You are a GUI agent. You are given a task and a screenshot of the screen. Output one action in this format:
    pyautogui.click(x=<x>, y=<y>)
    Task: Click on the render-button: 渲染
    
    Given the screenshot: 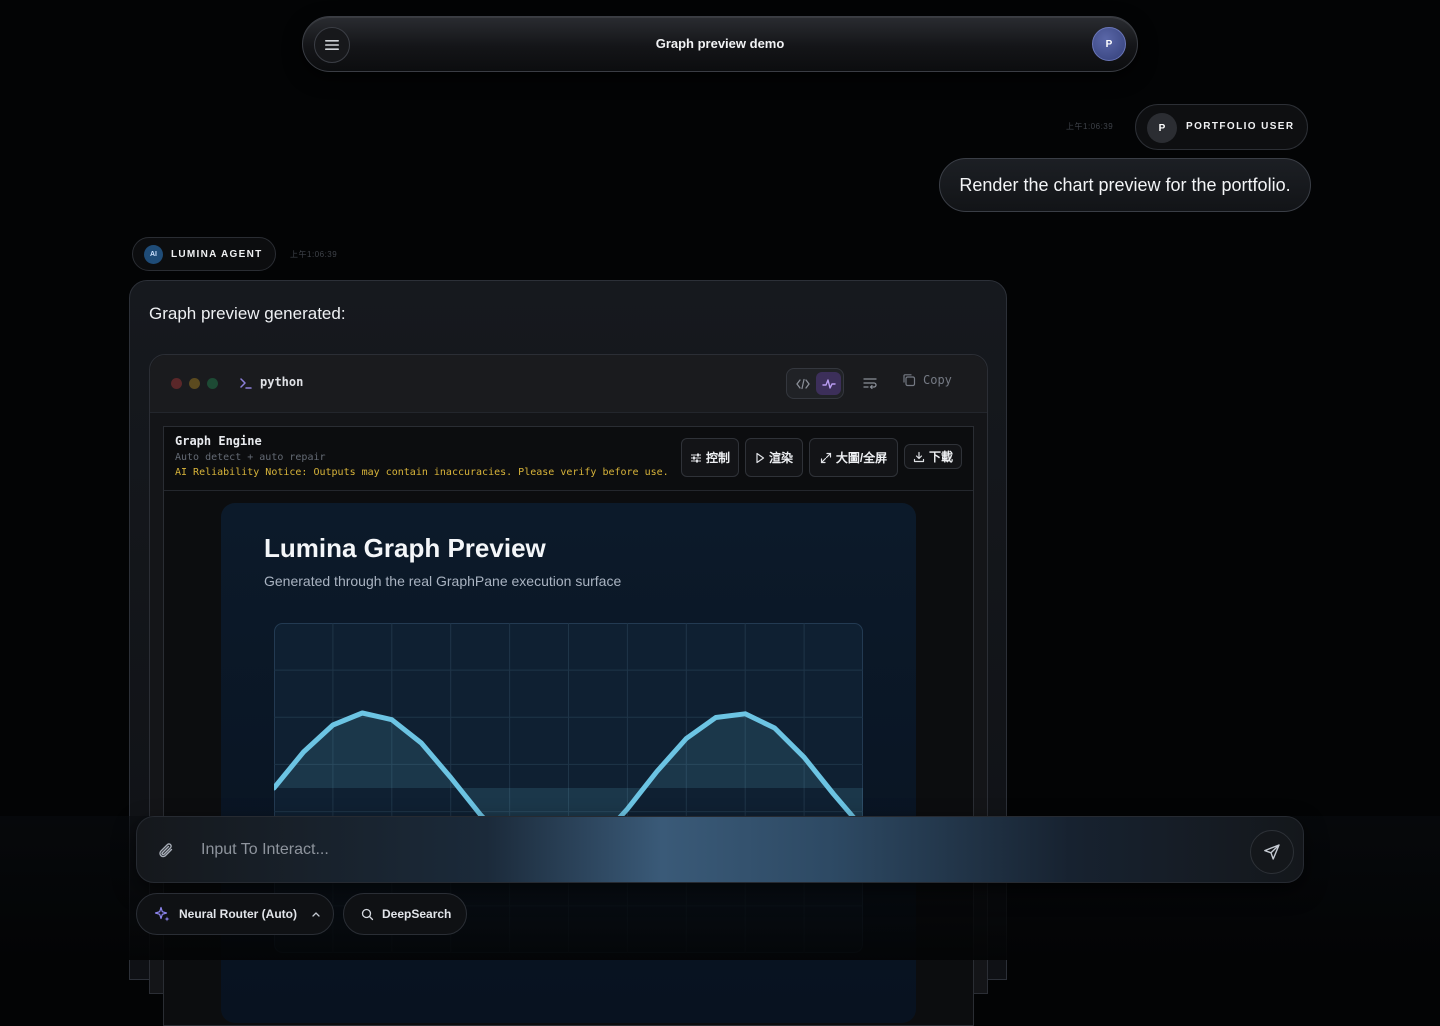 What is the action you would take?
    pyautogui.click(x=774, y=457)
    